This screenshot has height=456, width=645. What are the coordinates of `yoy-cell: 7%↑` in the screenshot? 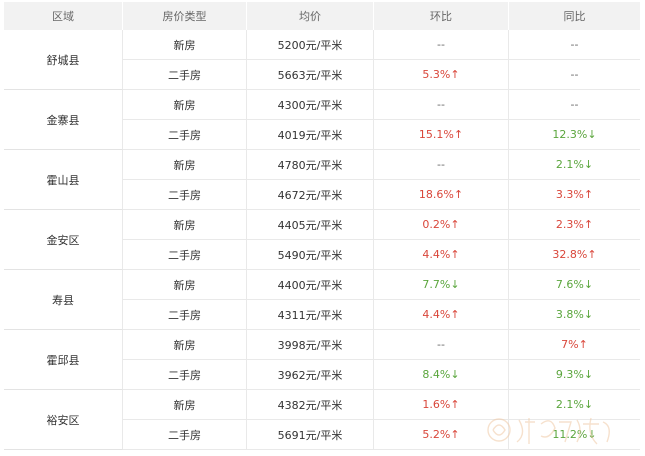 It's located at (574, 345).